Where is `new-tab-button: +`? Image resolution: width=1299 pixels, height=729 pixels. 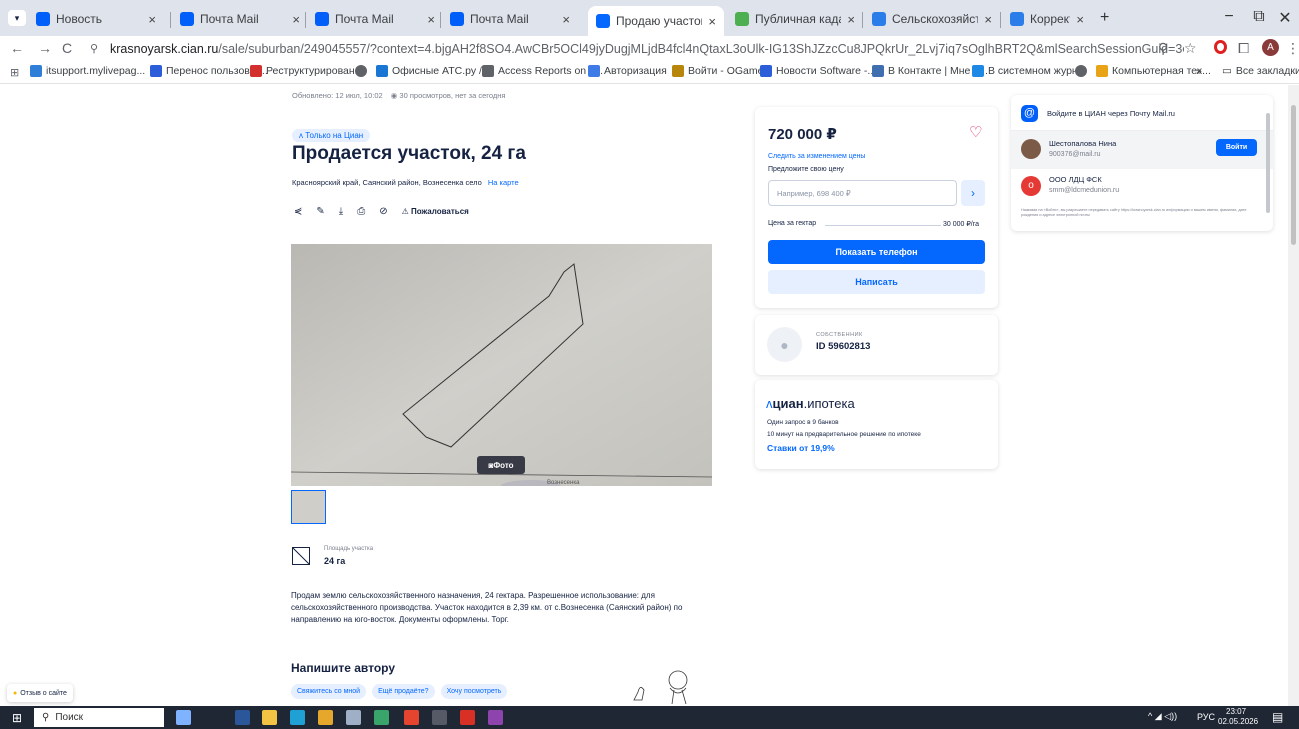 new-tab-button: + is located at coordinates (1104, 18).